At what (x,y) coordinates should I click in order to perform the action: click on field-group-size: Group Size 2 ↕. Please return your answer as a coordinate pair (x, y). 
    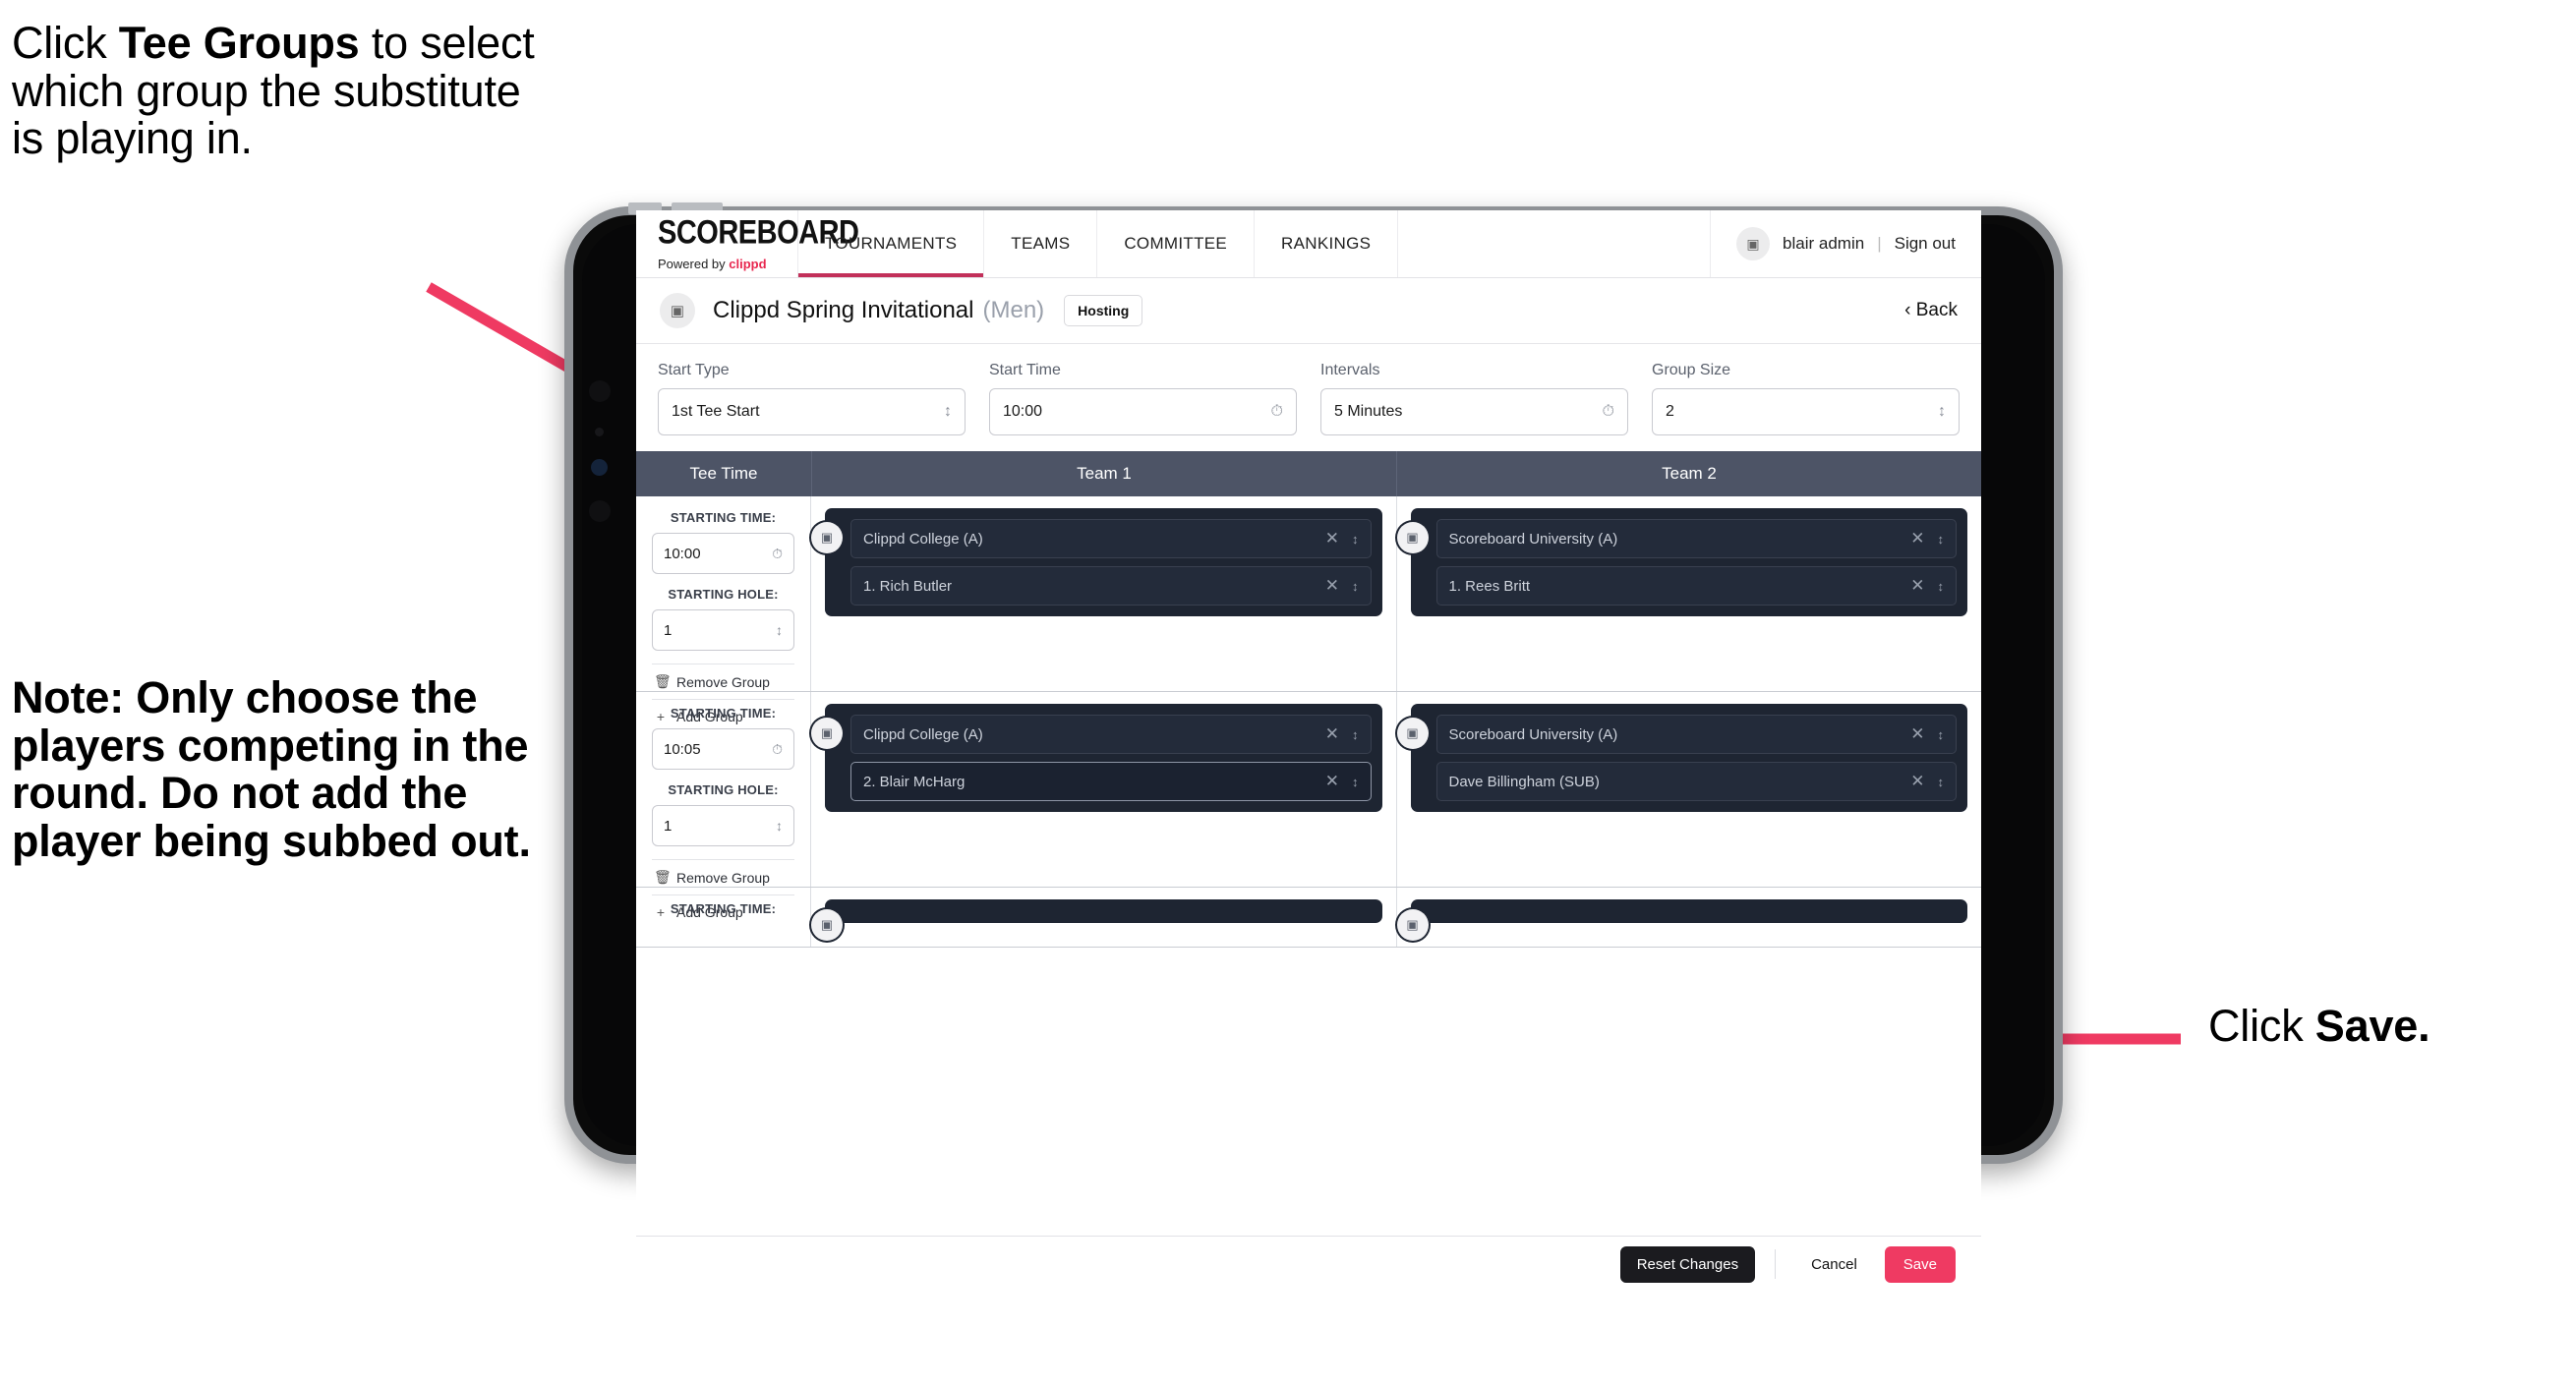
    Looking at the image, I should click on (1806, 398).